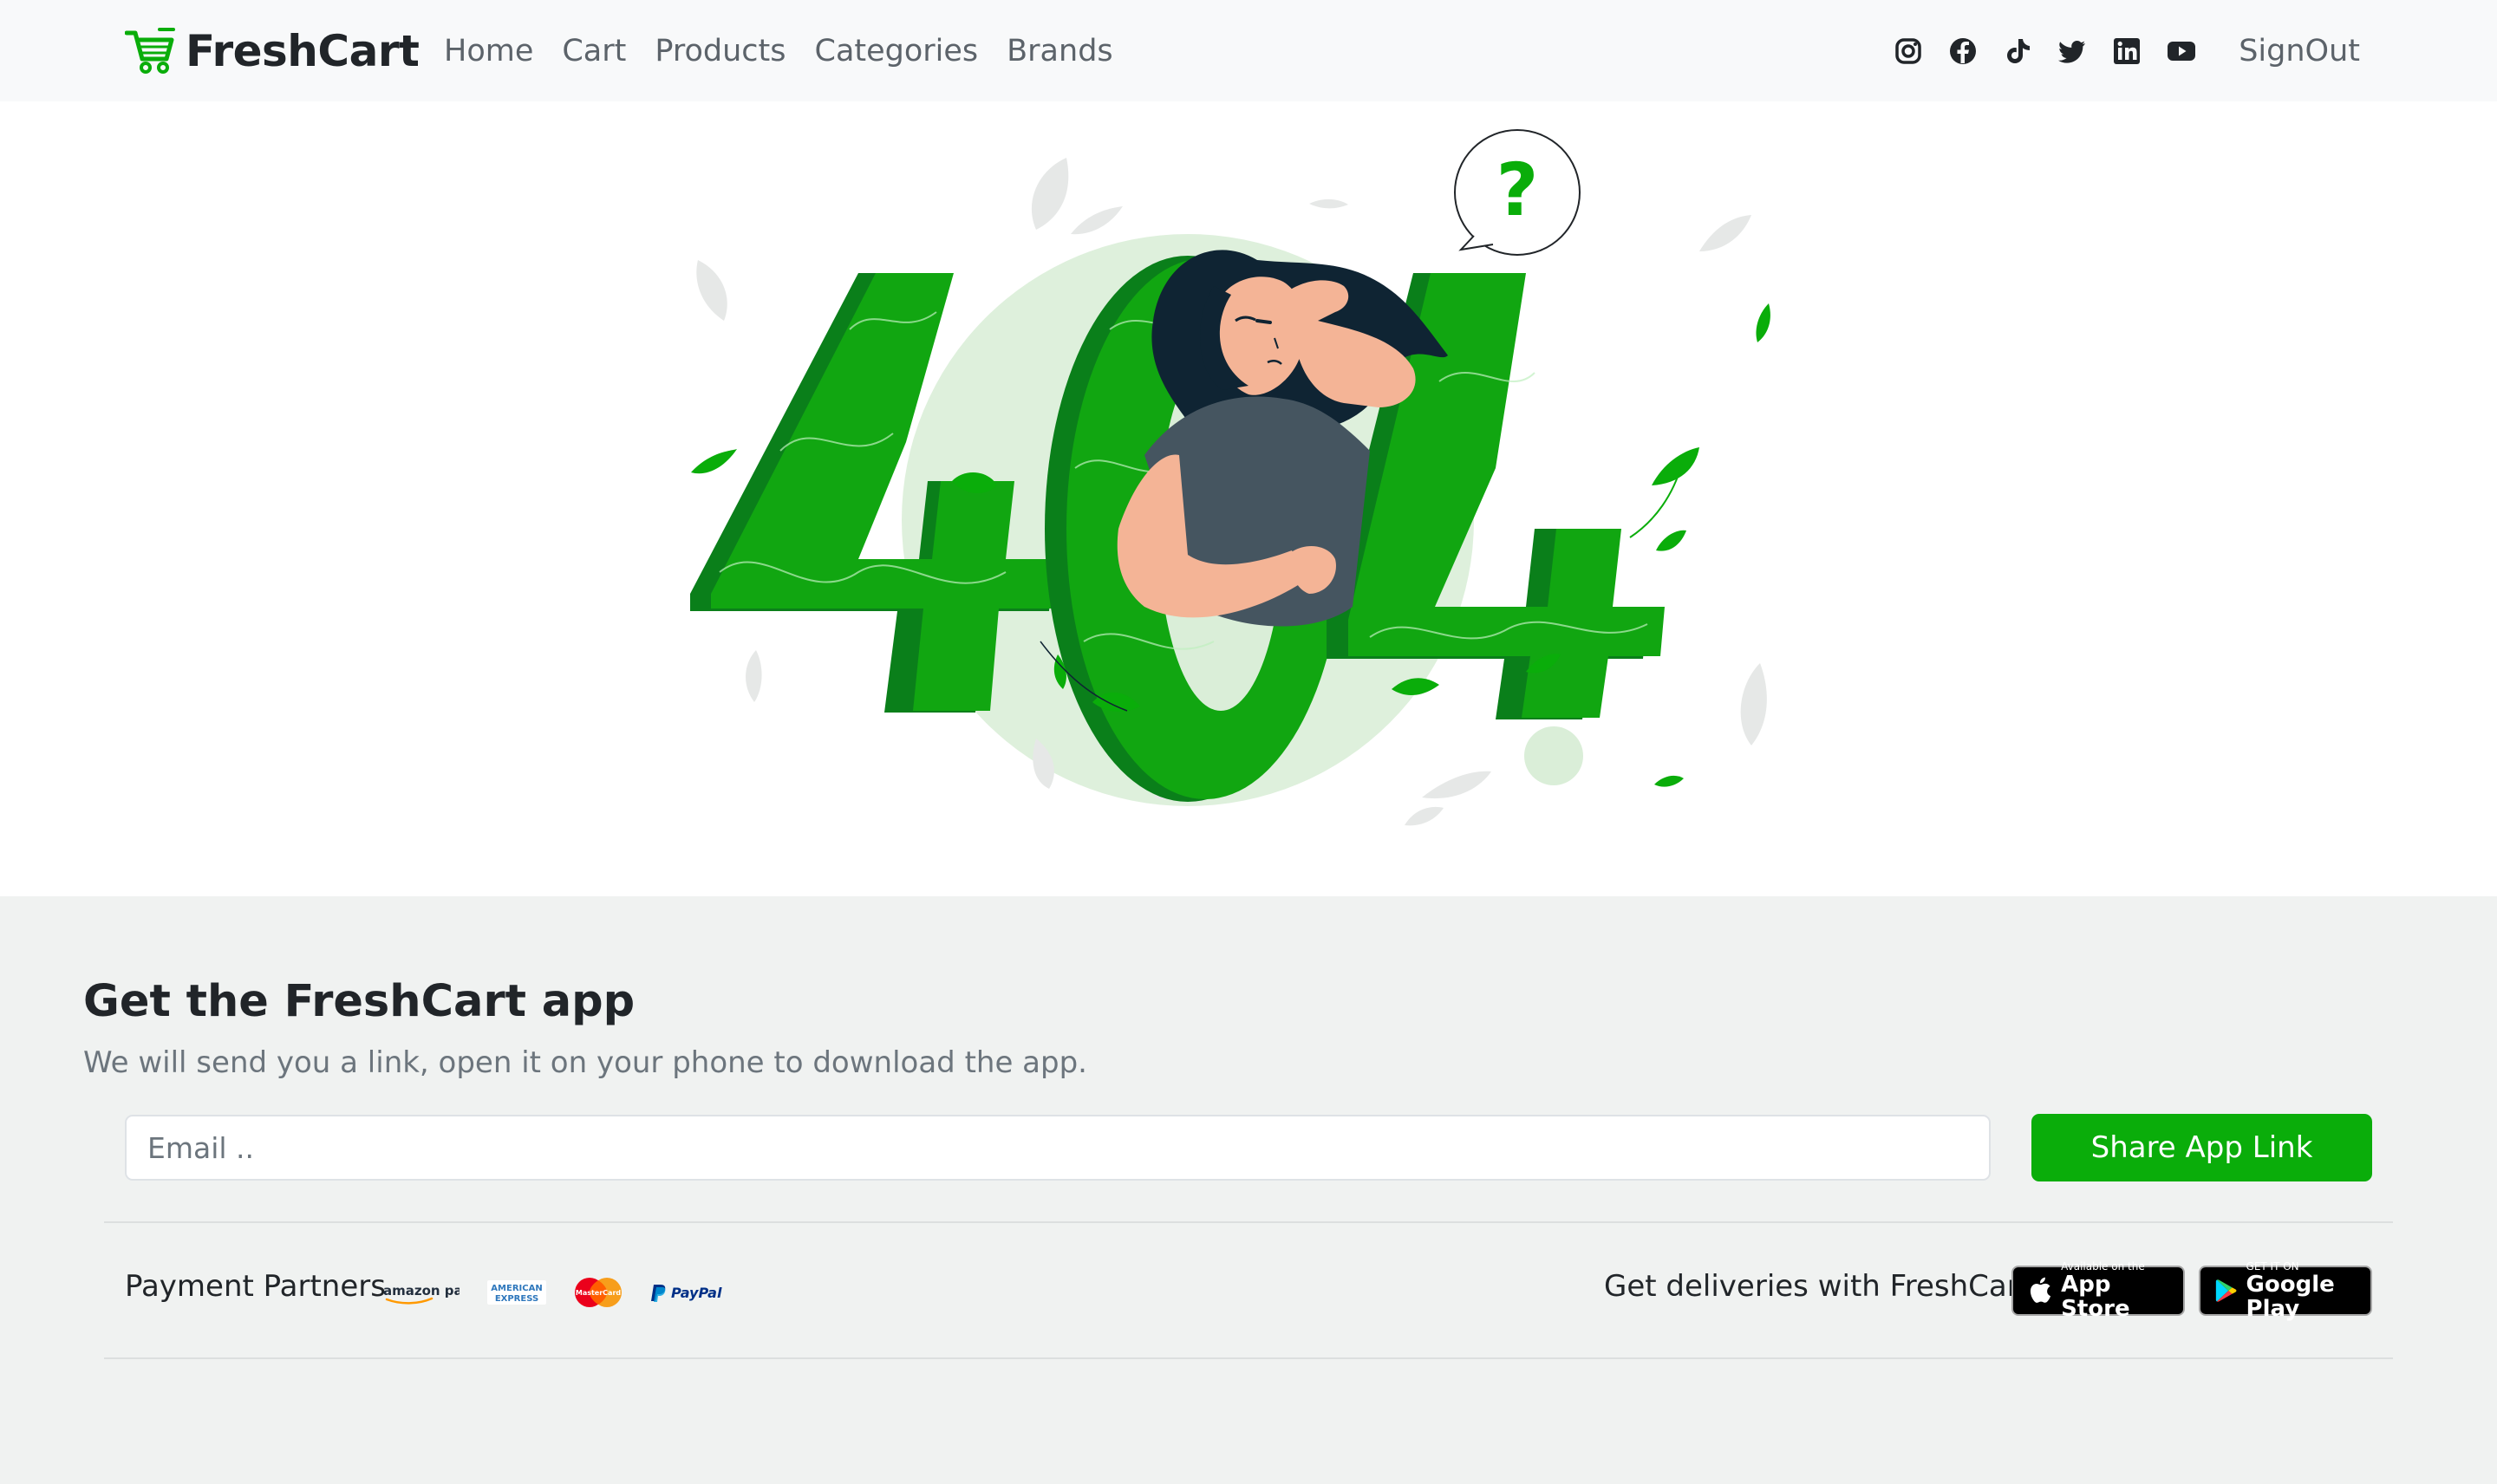 The height and width of the screenshot is (1484, 2497). What do you see at coordinates (1058, 1148) in the screenshot?
I see `email-input` at bounding box center [1058, 1148].